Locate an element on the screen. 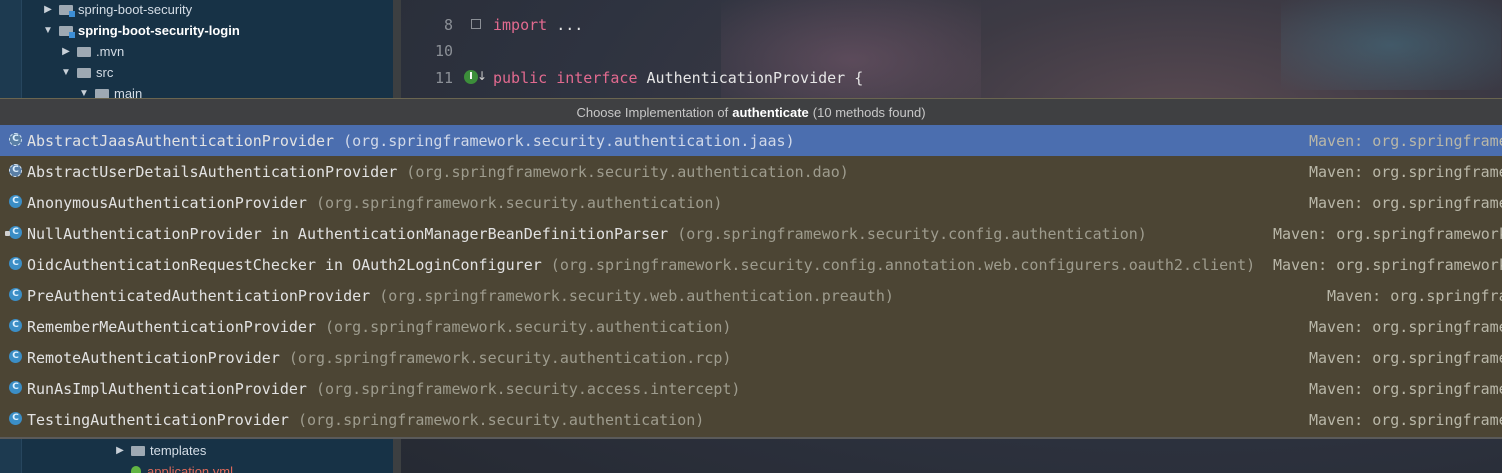  implemented-icon: I is located at coordinates (471, 77).